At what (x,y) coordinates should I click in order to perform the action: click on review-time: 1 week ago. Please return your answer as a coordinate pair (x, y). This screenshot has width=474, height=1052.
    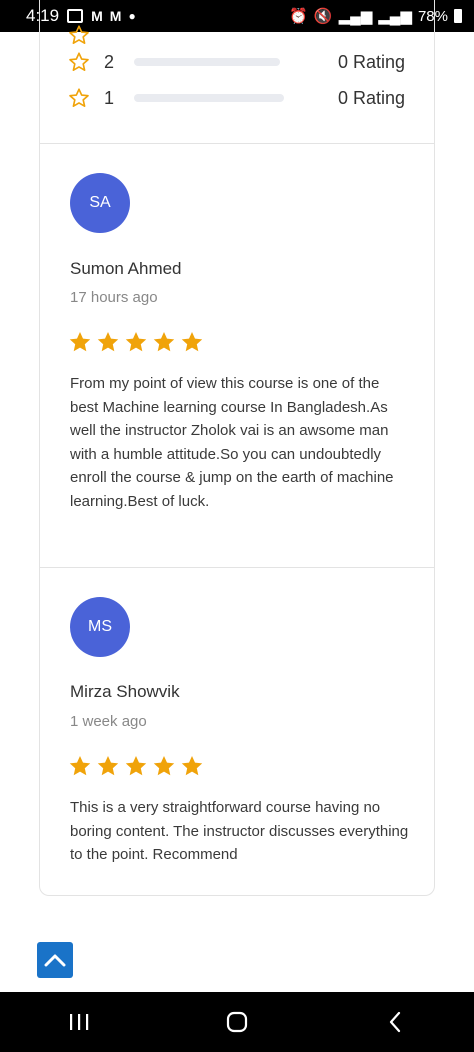
    Looking at the image, I should click on (108, 721).